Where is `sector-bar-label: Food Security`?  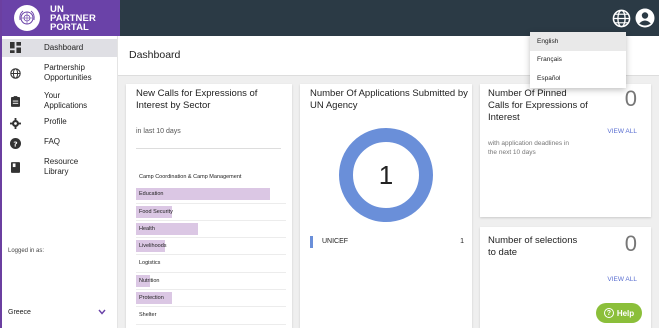
sector-bar-label: Food Security is located at coordinates (156, 211).